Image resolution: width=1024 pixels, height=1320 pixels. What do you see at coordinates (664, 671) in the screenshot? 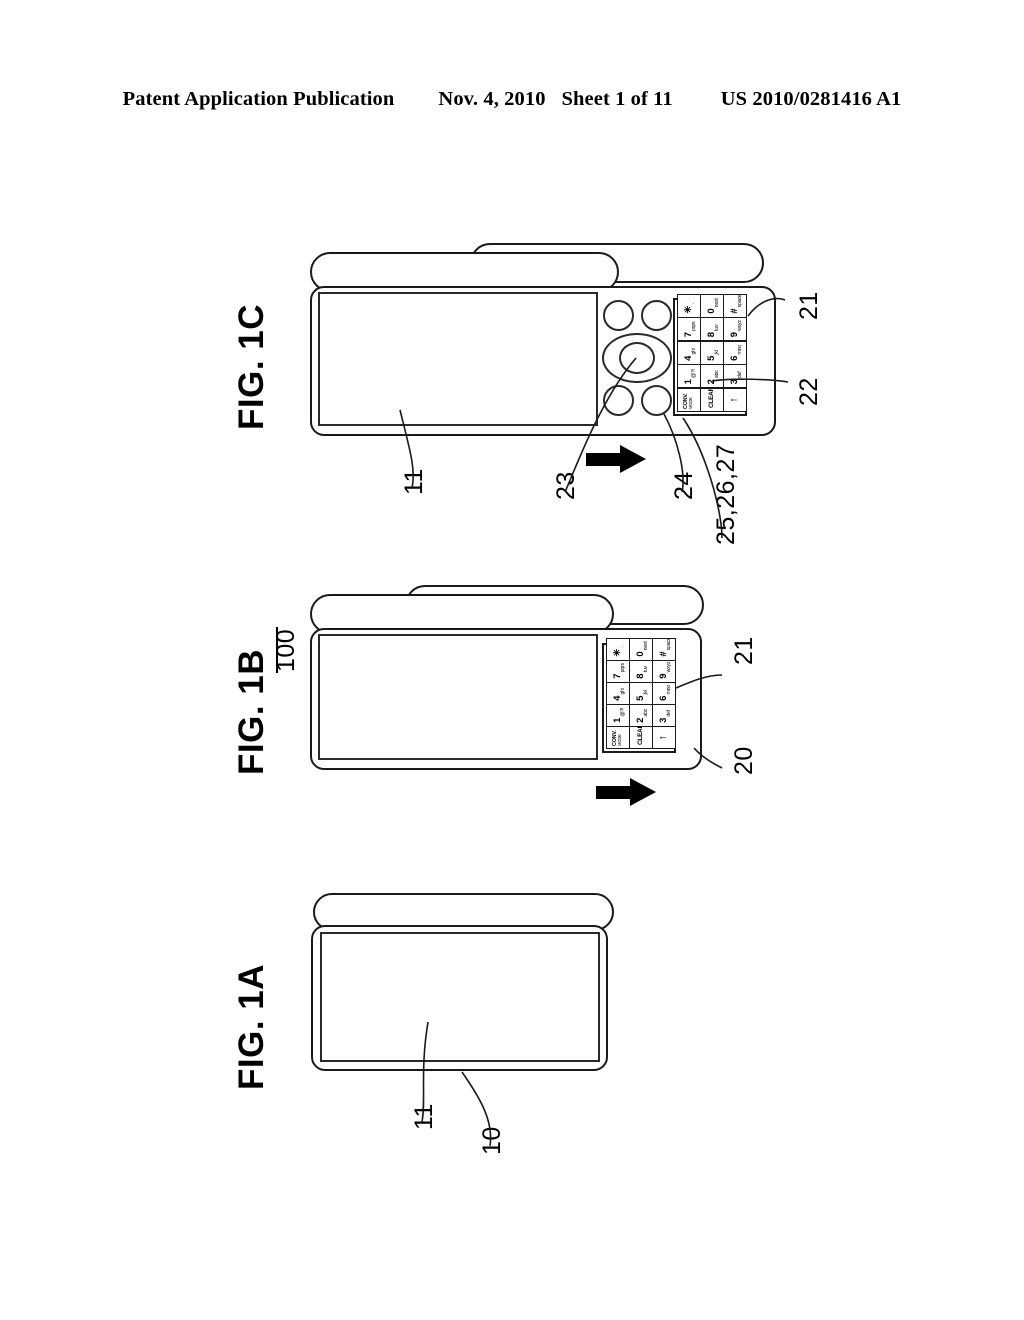
I see `fig1b-key-9: 9 wxyz` at bounding box center [664, 671].